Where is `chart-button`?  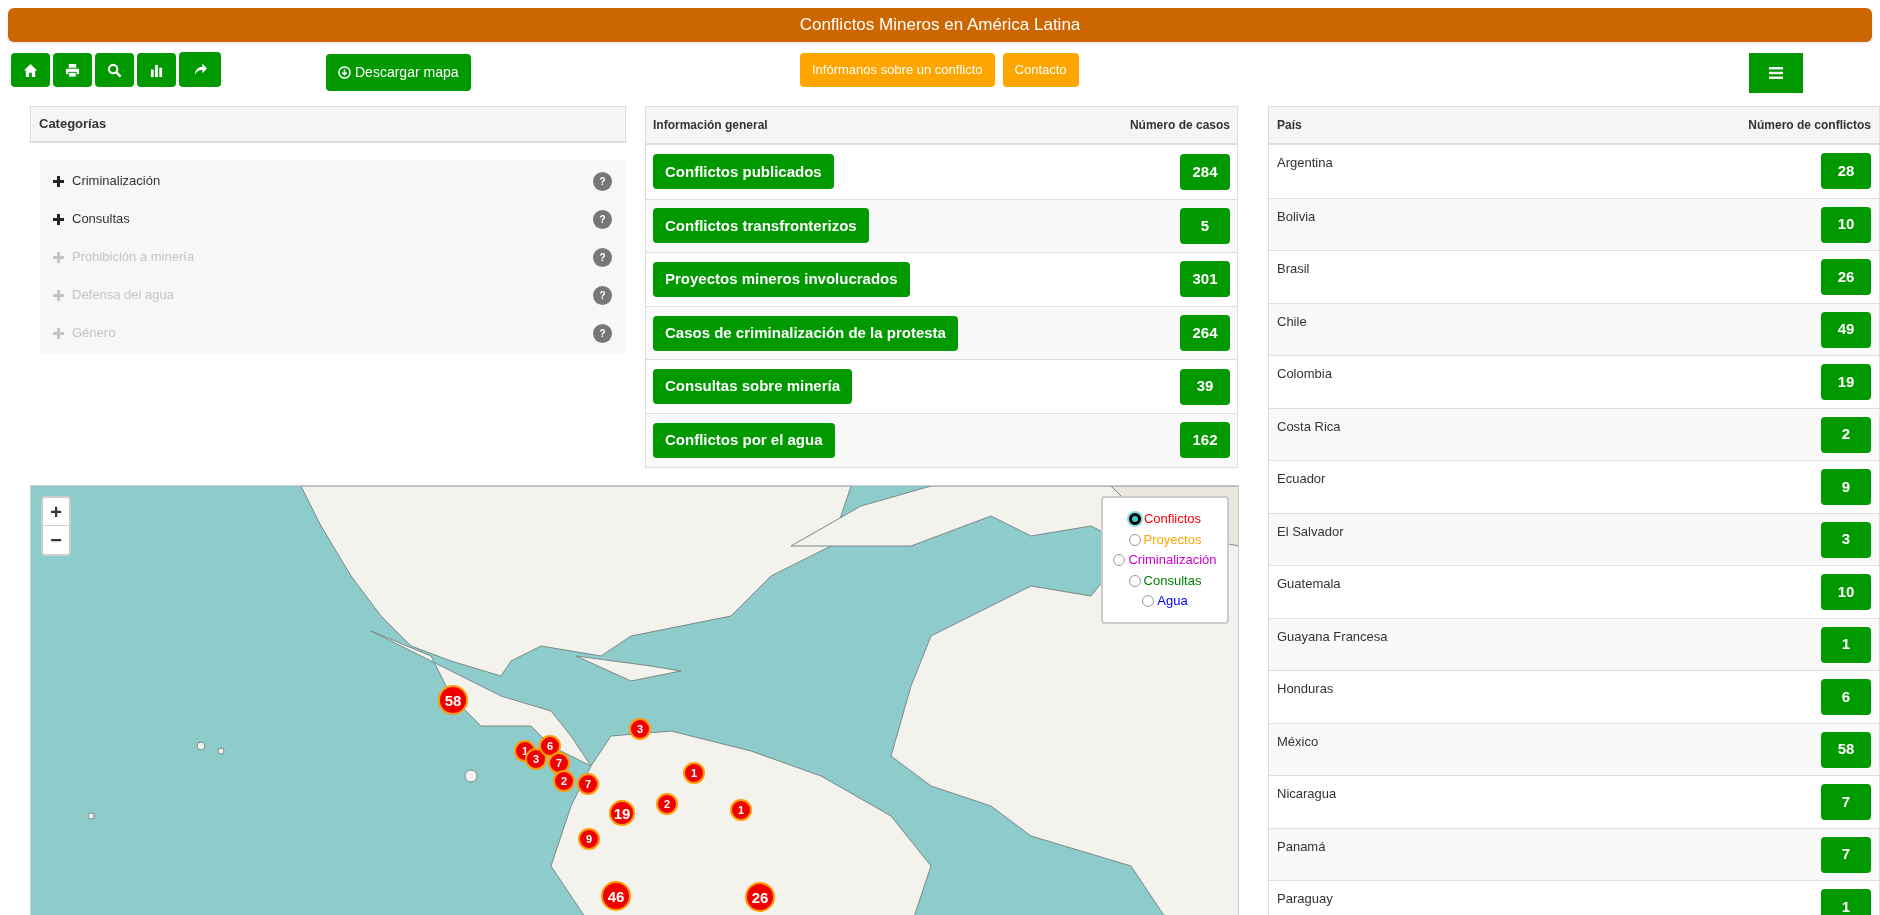
chart-button is located at coordinates (156, 70).